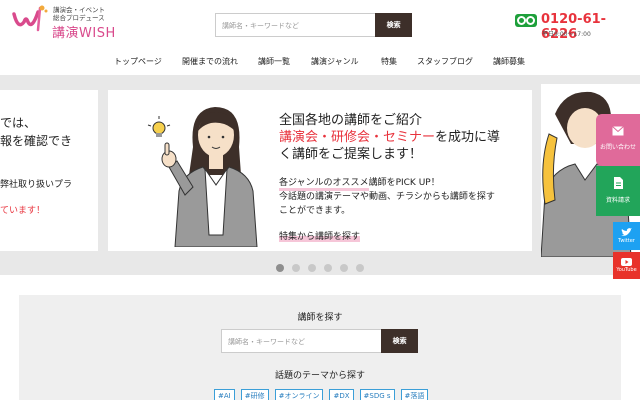 This screenshot has width=640, height=400. What do you see at coordinates (626, 232) in the screenshot?
I see `twitter-icon` at bounding box center [626, 232].